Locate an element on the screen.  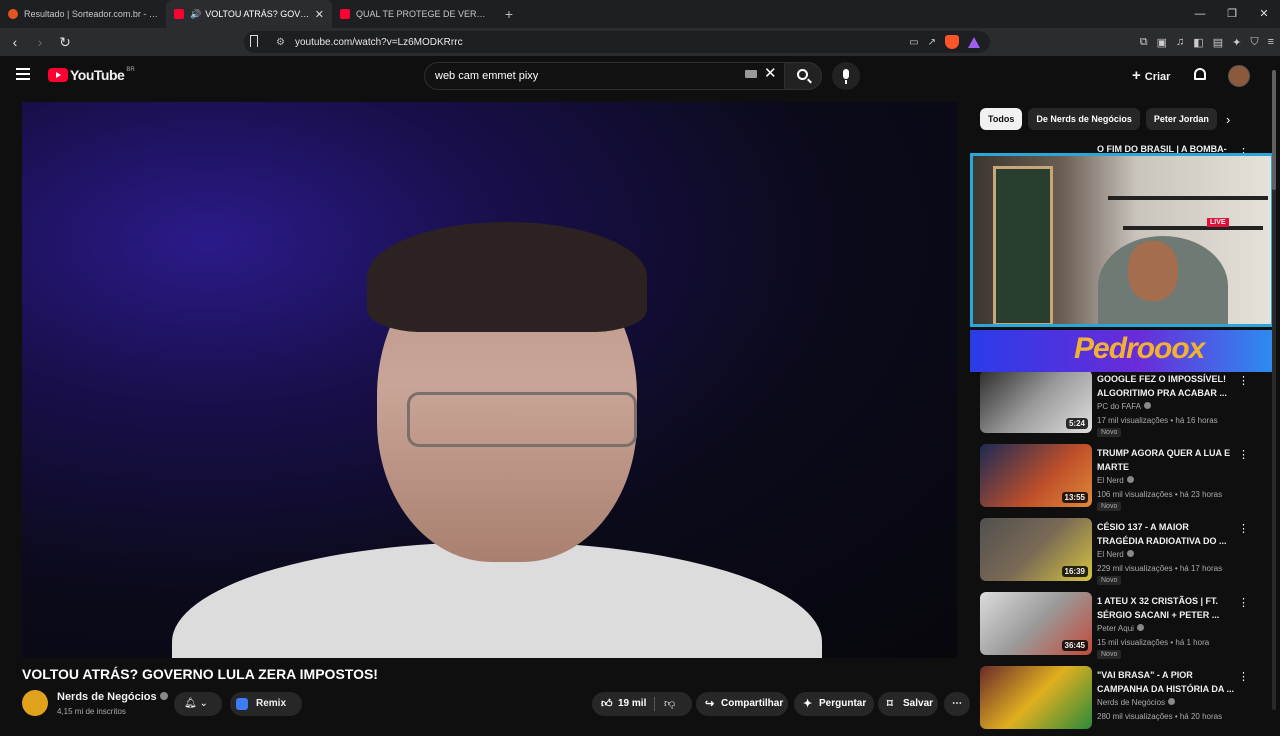
back-button: ‹ is located at coordinates (15, 42).